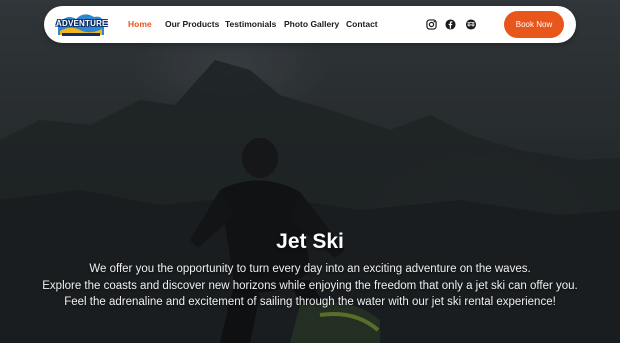 This screenshot has width=620, height=343. What do you see at coordinates (471, 24) in the screenshot?
I see `tripadvisor-icon` at bounding box center [471, 24].